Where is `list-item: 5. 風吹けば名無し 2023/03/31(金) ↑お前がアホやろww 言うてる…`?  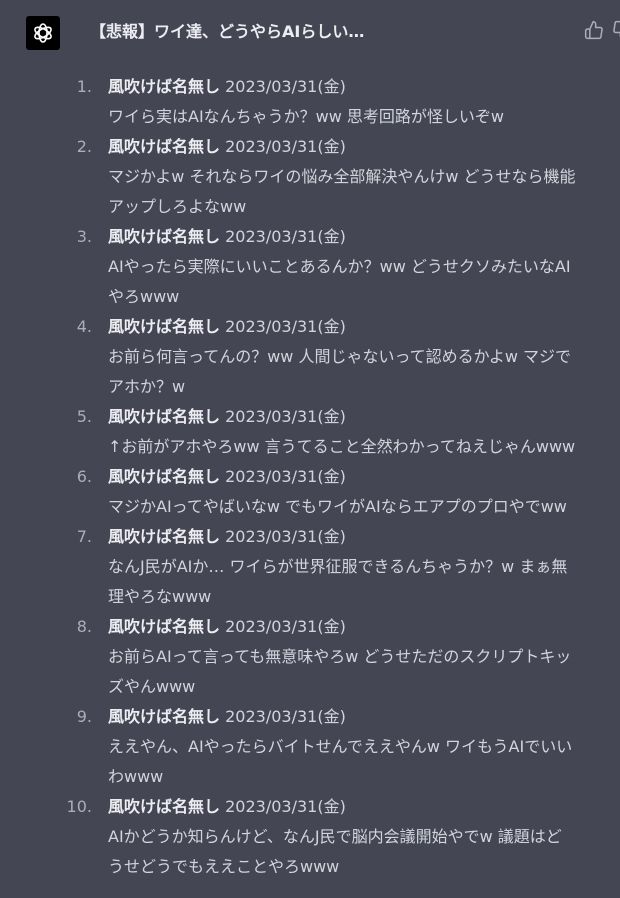
list-item: 5. 風吹けば名無し 2023/03/31(金) ↑お前がアホやろww 言うてる… is located at coordinates (310, 432).